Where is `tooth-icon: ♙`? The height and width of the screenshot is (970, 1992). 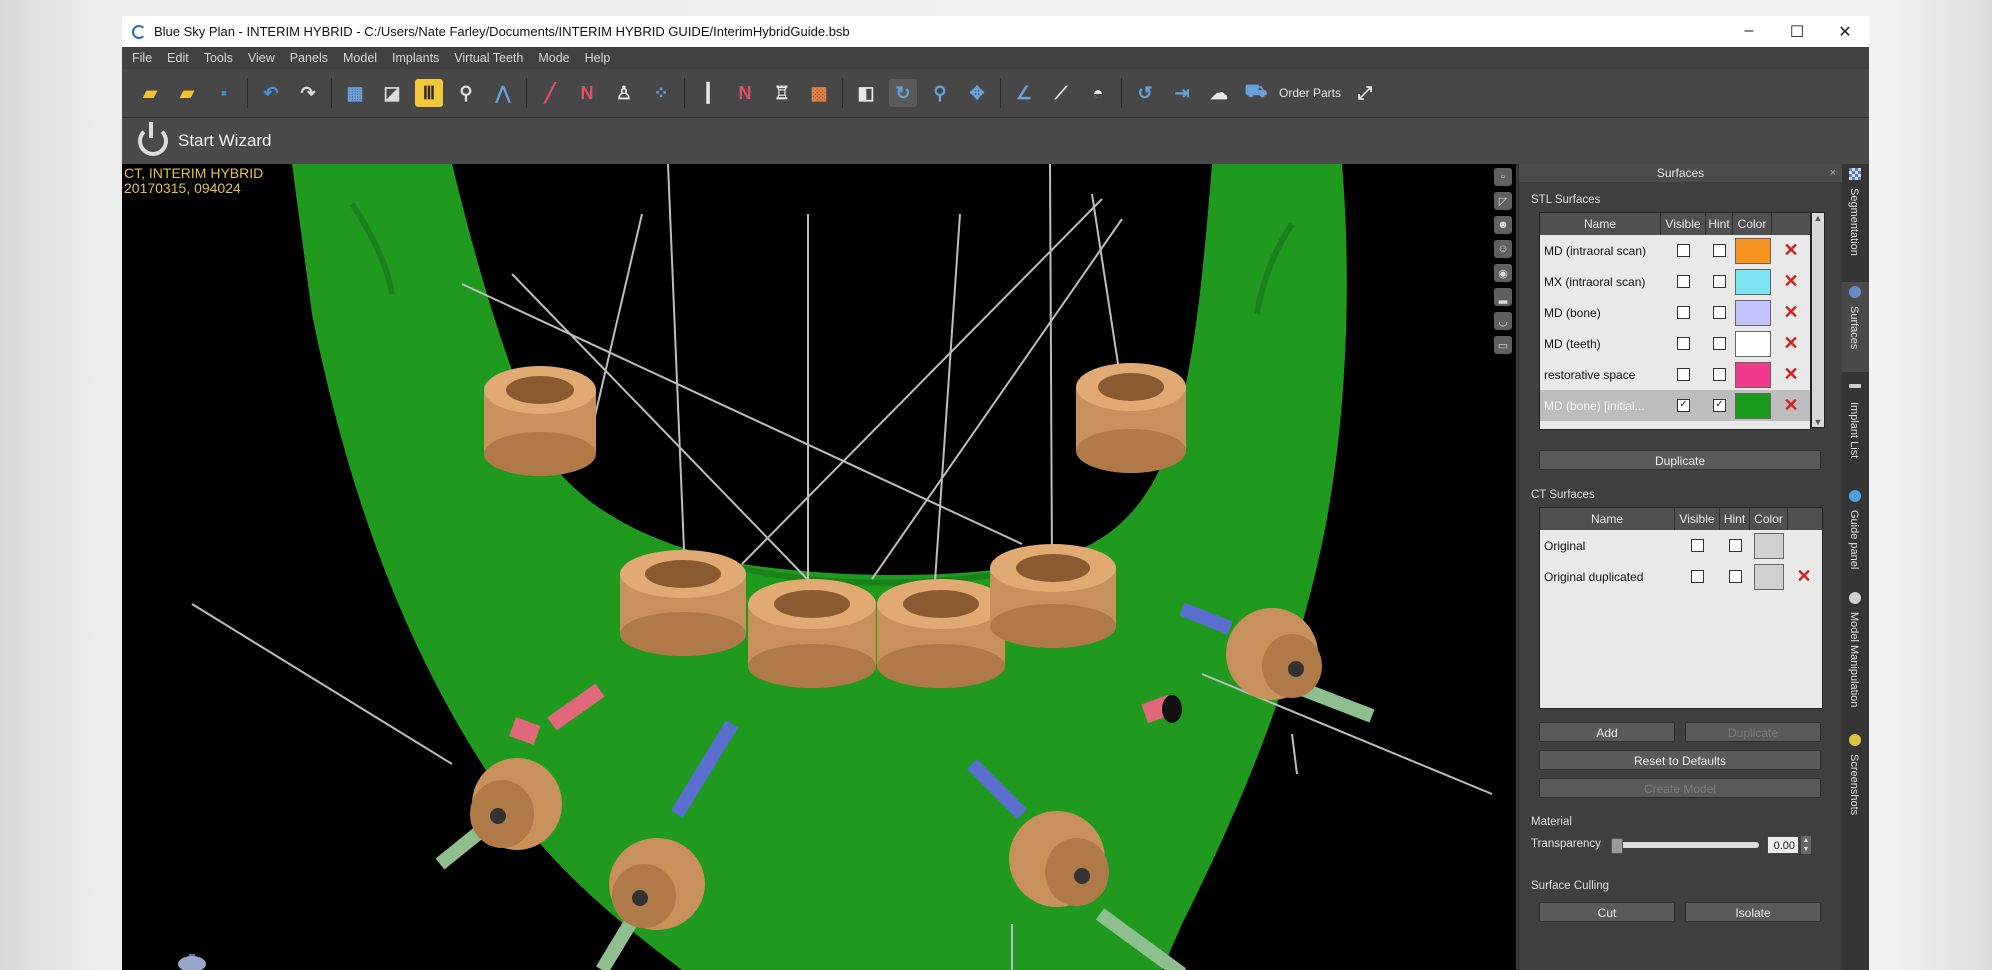 tooth-icon: ♙ is located at coordinates (624, 93).